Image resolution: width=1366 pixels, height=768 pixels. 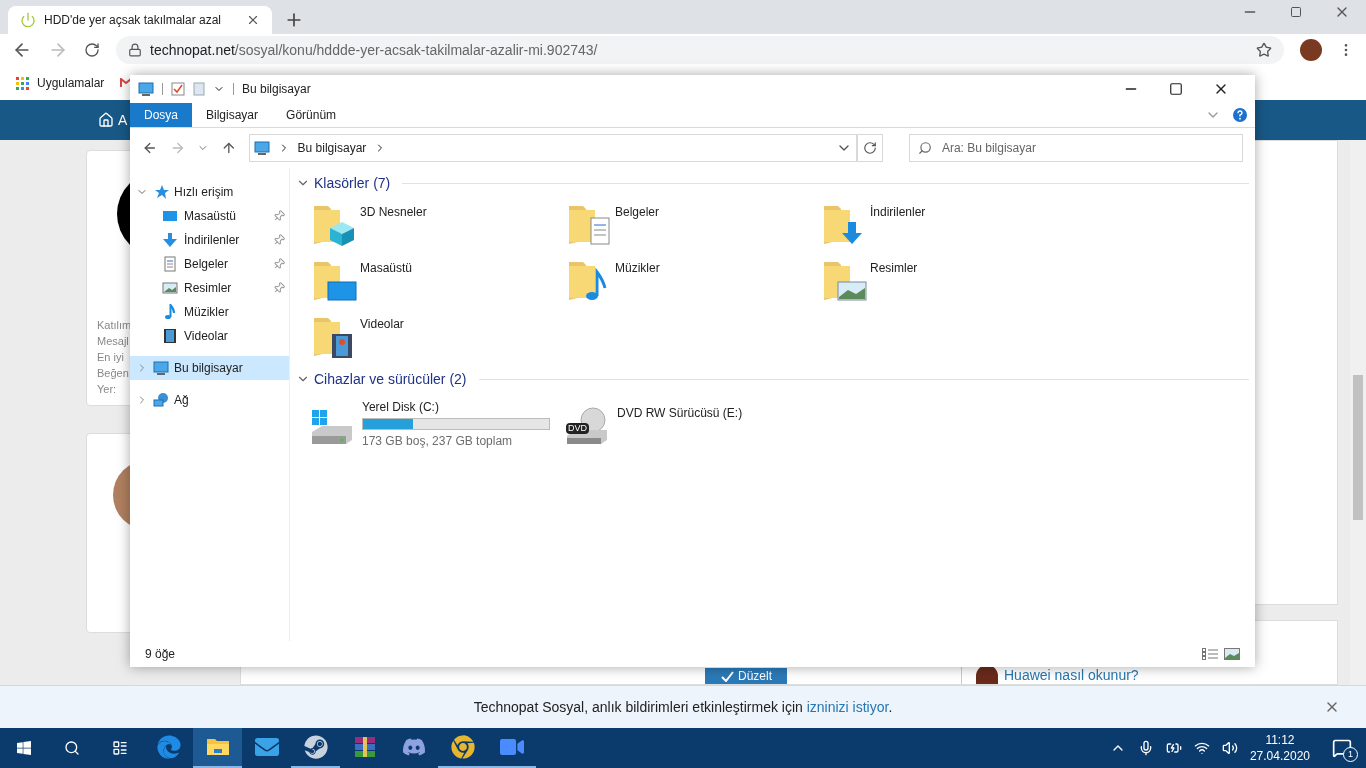 What do you see at coordinates (111, 357) in the screenshot?
I see `profile-stat-label: En iyi` at bounding box center [111, 357].